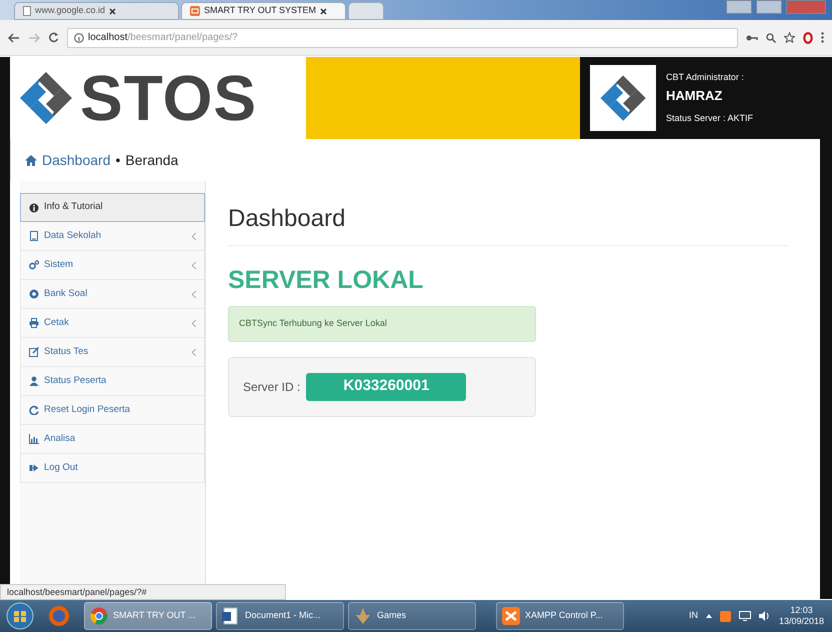 The height and width of the screenshot is (632, 832). What do you see at coordinates (260, 11) in the screenshot?
I see `tab-label: SMART TRY OUT SYSTEM` at bounding box center [260, 11].